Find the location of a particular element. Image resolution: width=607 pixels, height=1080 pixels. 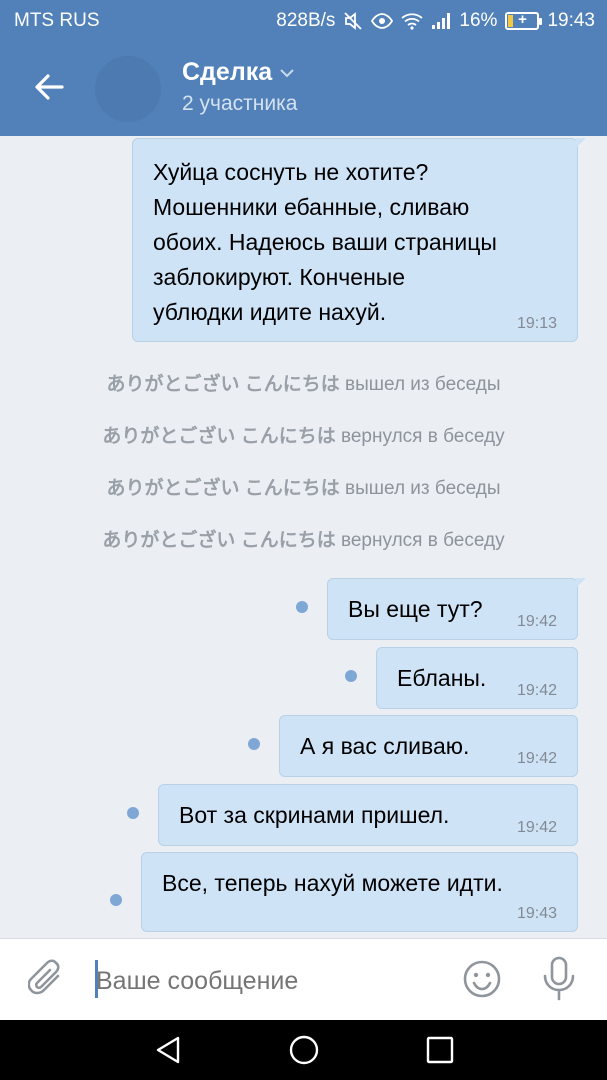

message-bubble: Все, теперь нахуй можете идти. 19:43 is located at coordinates (359, 892).